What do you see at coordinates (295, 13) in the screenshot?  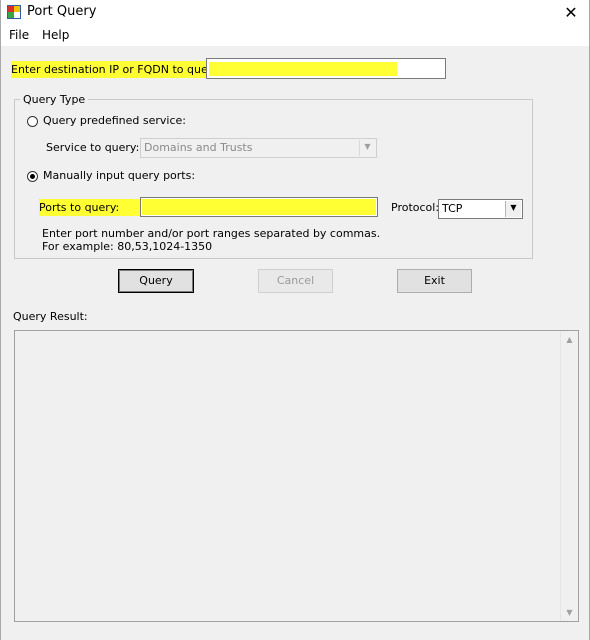 I see `title-bar: Port Query ✕` at bounding box center [295, 13].